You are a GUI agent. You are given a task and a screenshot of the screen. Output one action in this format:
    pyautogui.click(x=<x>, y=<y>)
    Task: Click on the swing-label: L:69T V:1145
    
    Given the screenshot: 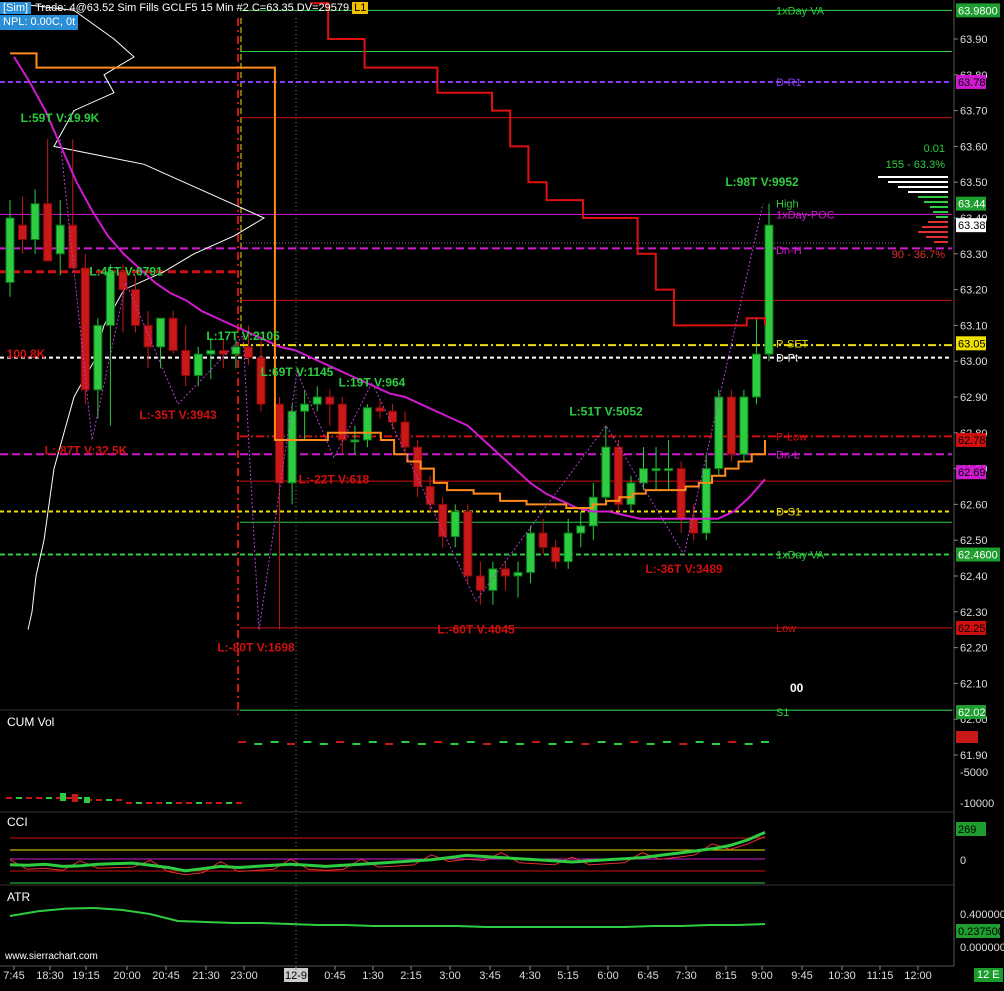 What is the action you would take?
    pyautogui.click(x=297, y=372)
    